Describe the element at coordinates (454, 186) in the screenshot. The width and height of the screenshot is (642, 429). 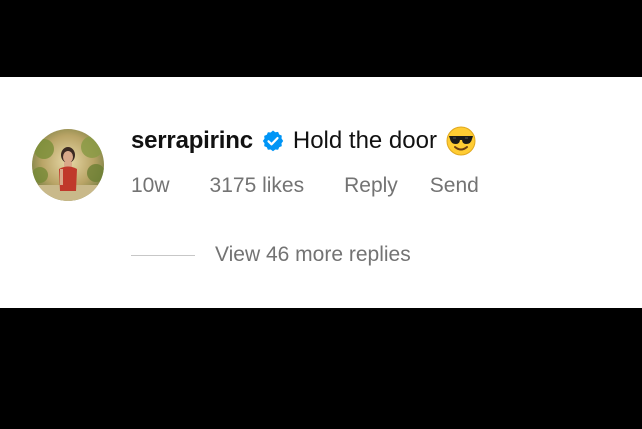
I see `send-button: Send` at that location.